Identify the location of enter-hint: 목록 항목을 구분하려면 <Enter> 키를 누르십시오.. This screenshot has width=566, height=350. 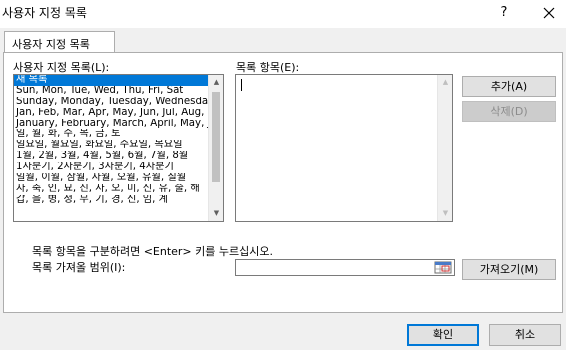
(152, 251).